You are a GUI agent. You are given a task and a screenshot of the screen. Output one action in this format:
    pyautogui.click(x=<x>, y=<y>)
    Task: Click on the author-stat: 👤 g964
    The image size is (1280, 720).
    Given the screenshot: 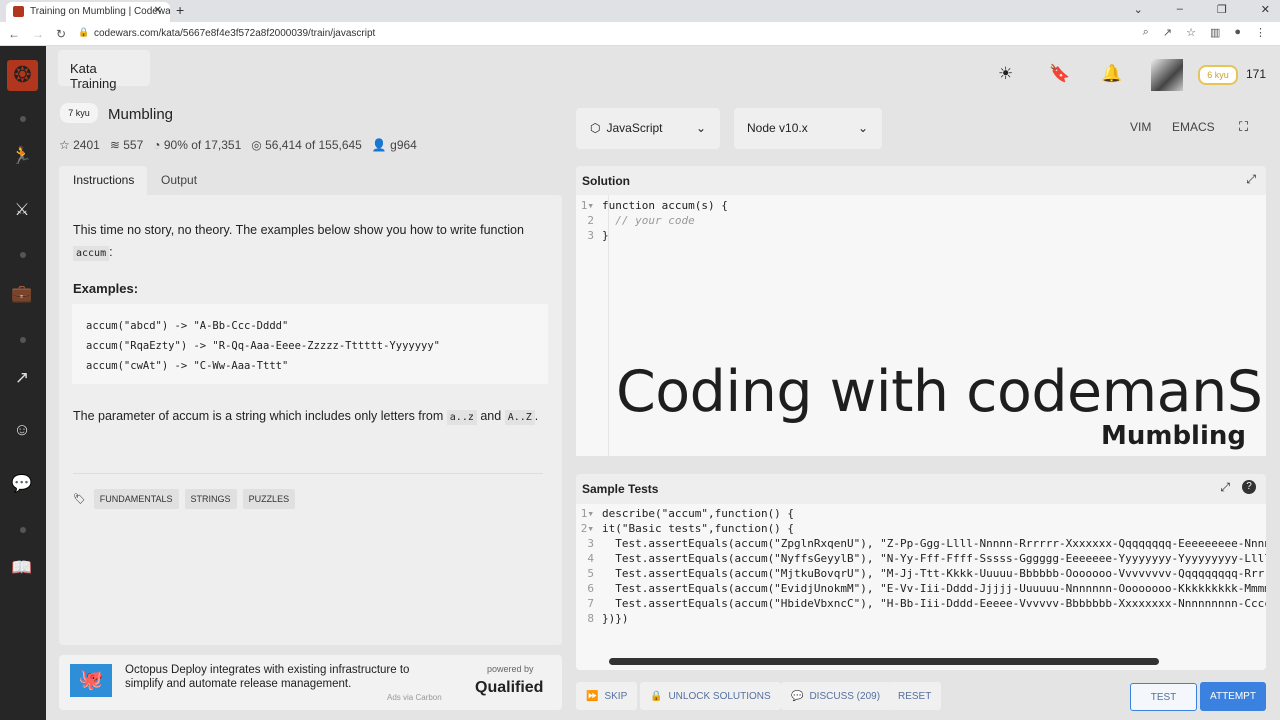 What is the action you would take?
    pyautogui.click(x=394, y=145)
    